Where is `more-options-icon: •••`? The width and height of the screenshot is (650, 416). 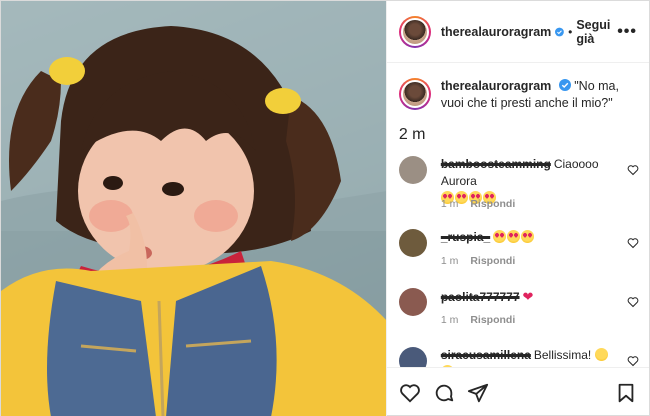
more-options-icon: ••• is located at coordinates (627, 32).